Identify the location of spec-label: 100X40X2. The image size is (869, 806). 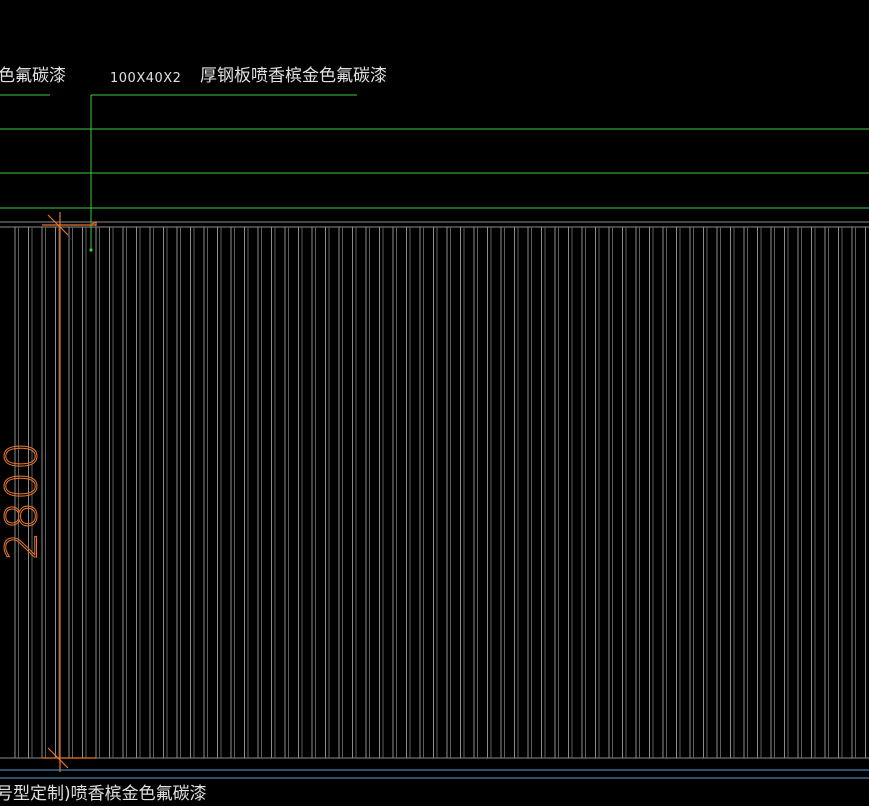
(146, 78).